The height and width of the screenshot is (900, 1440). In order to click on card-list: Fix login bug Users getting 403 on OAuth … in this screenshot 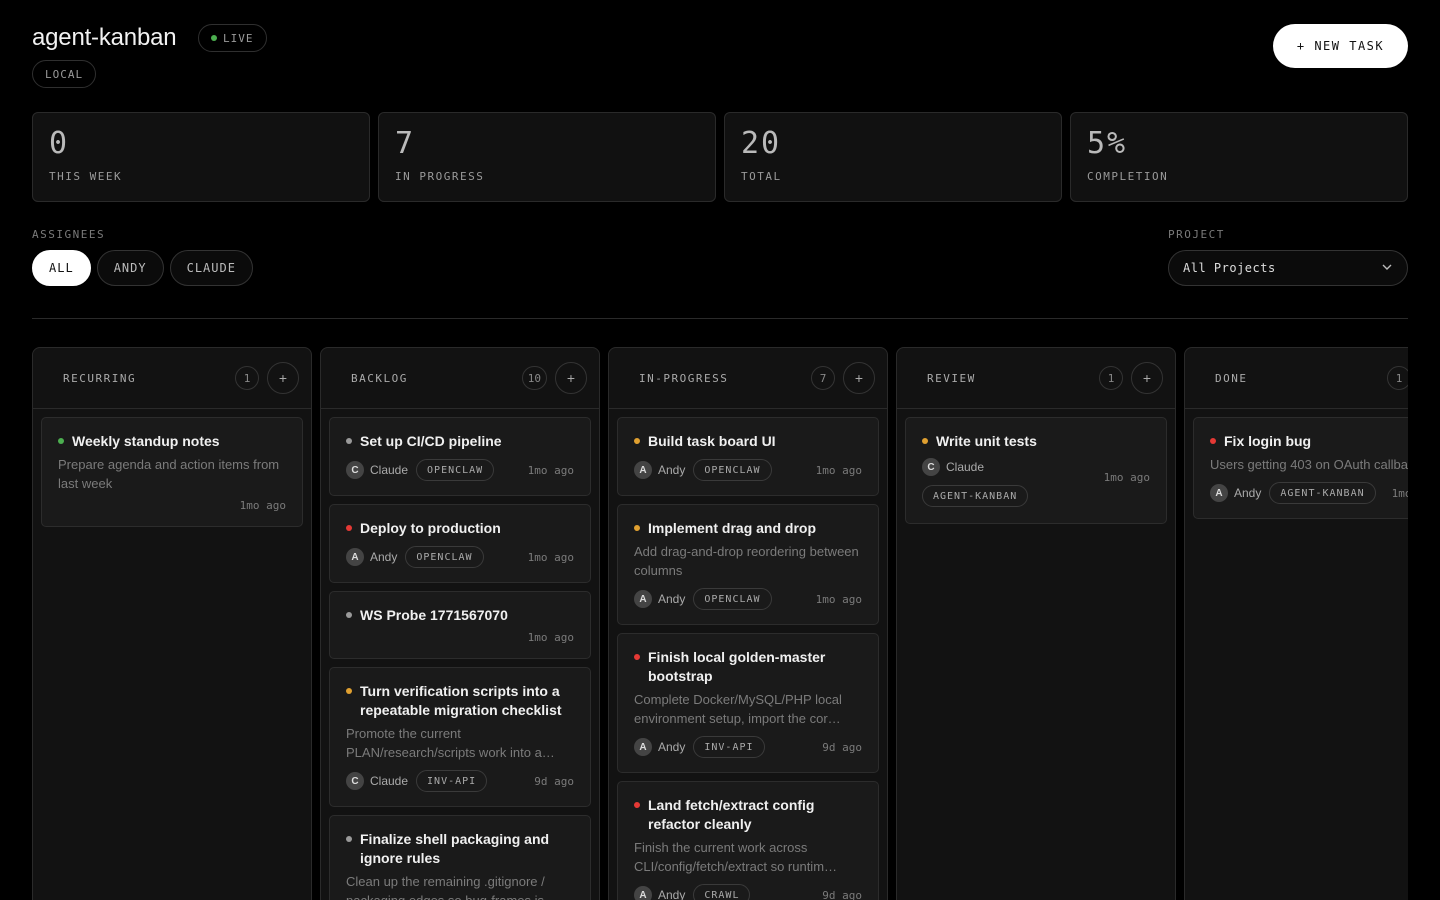, I will do `click(1296, 468)`.